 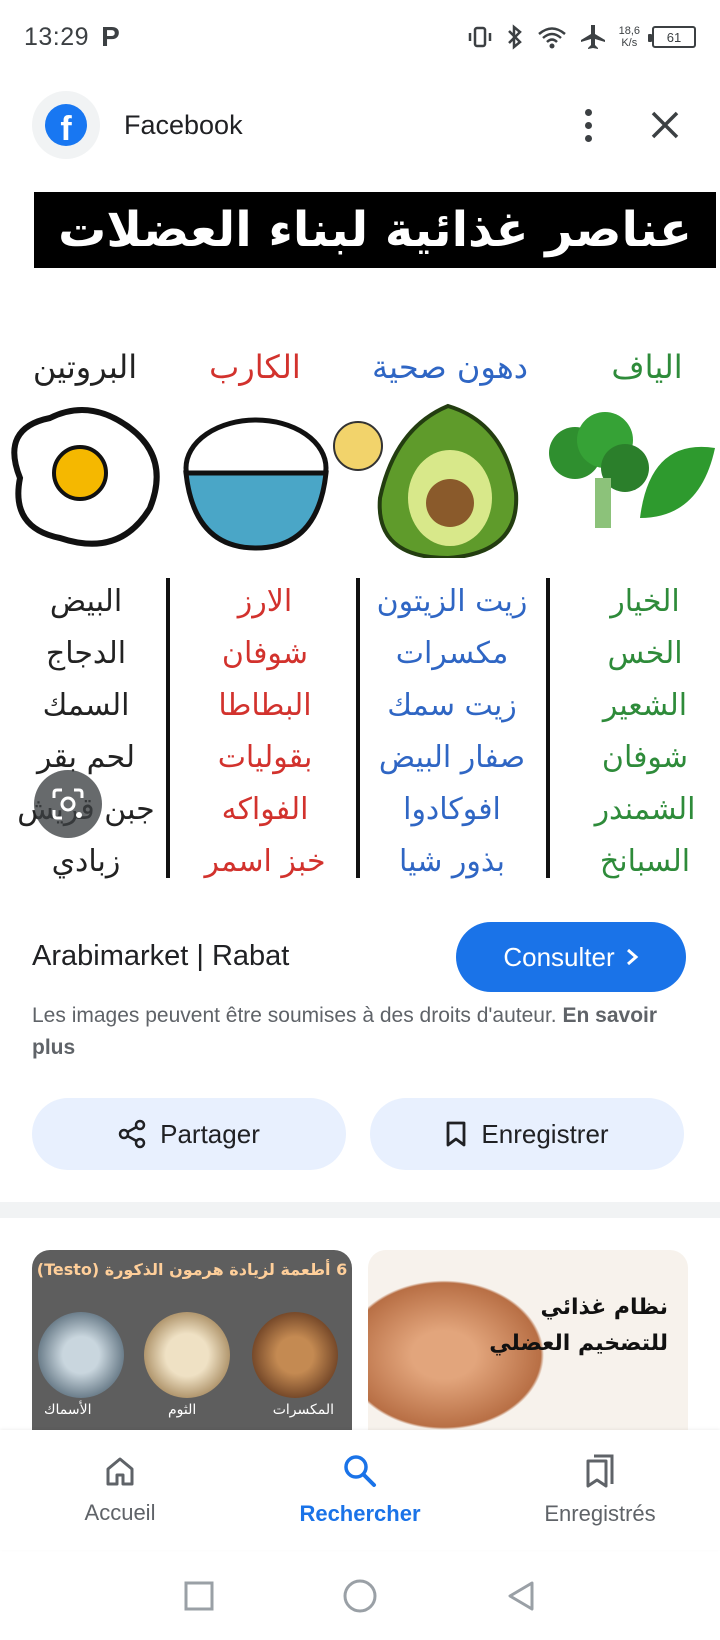 What do you see at coordinates (600, 1513) in the screenshot?
I see `nav-saved-label: Enregistrés` at bounding box center [600, 1513].